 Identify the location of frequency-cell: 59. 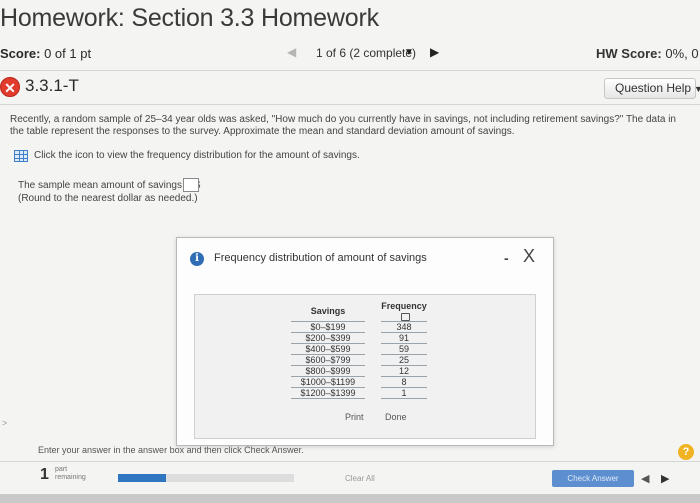
(404, 349).